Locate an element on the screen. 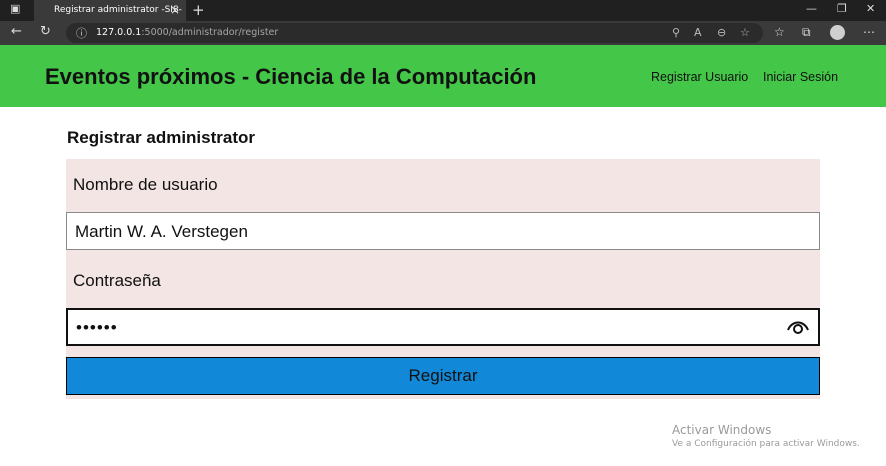 This screenshot has height=466, width=886. url-path: :5000/administrador/register is located at coordinates (210, 32).